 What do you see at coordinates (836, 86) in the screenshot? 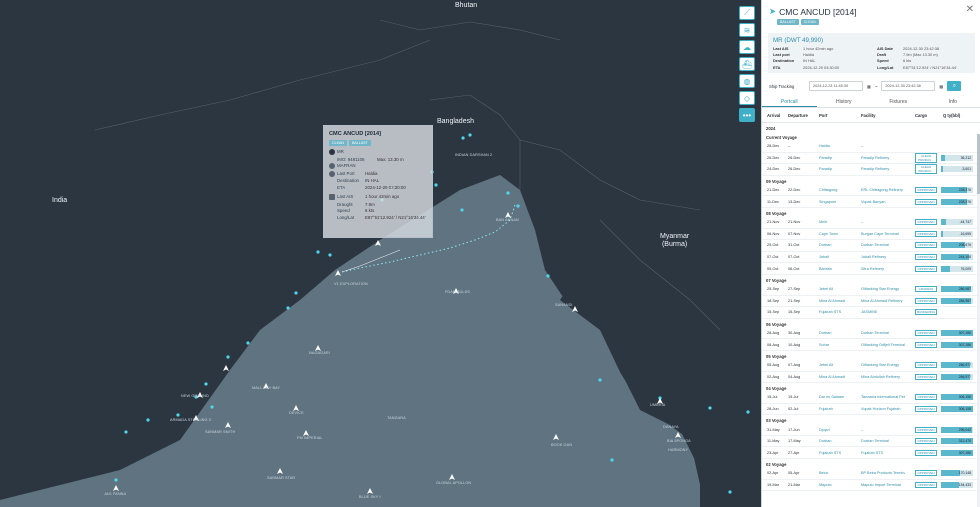
I see `date-from-input: 2024-12-23 11:45:30` at bounding box center [836, 86].